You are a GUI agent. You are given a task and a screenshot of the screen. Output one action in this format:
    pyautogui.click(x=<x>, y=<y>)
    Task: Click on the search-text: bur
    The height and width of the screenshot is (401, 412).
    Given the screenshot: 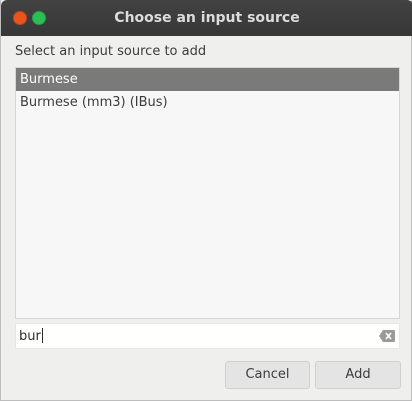 What is the action you would take?
    pyautogui.click(x=31, y=336)
    